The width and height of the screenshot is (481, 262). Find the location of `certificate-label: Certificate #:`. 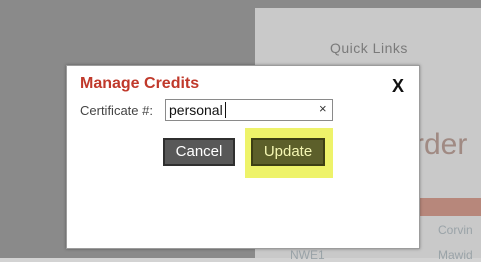

certificate-label: Certificate #: is located at coordinates (116, 110).